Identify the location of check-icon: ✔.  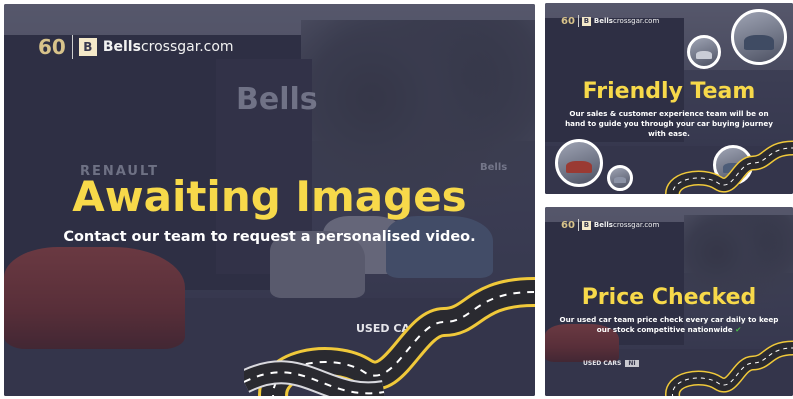
(738, 329).